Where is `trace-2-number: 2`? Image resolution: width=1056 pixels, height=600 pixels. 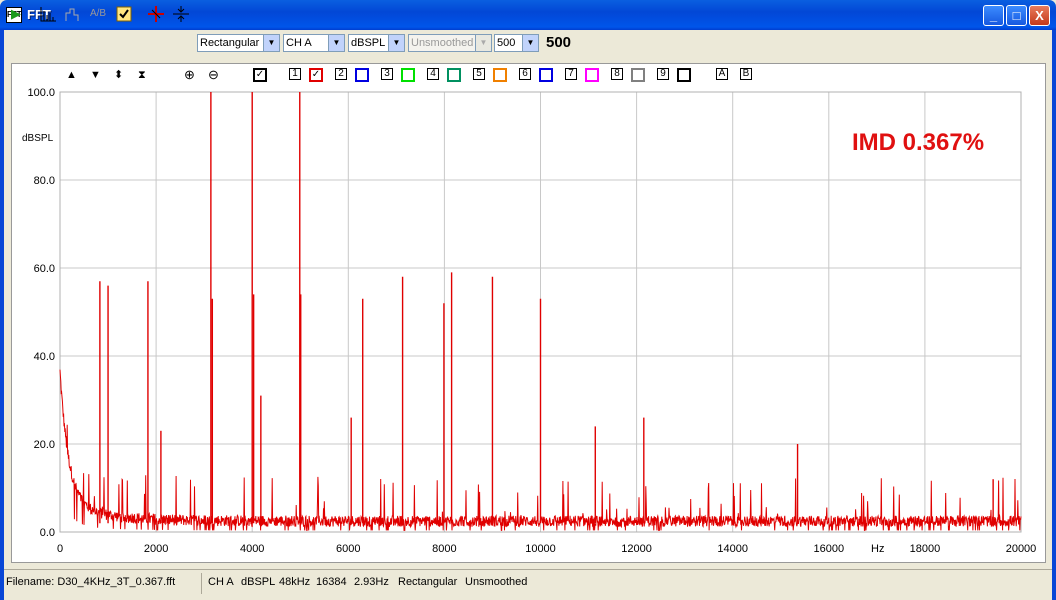
trace-2-number: 2 is located at coordinates (341, 74).